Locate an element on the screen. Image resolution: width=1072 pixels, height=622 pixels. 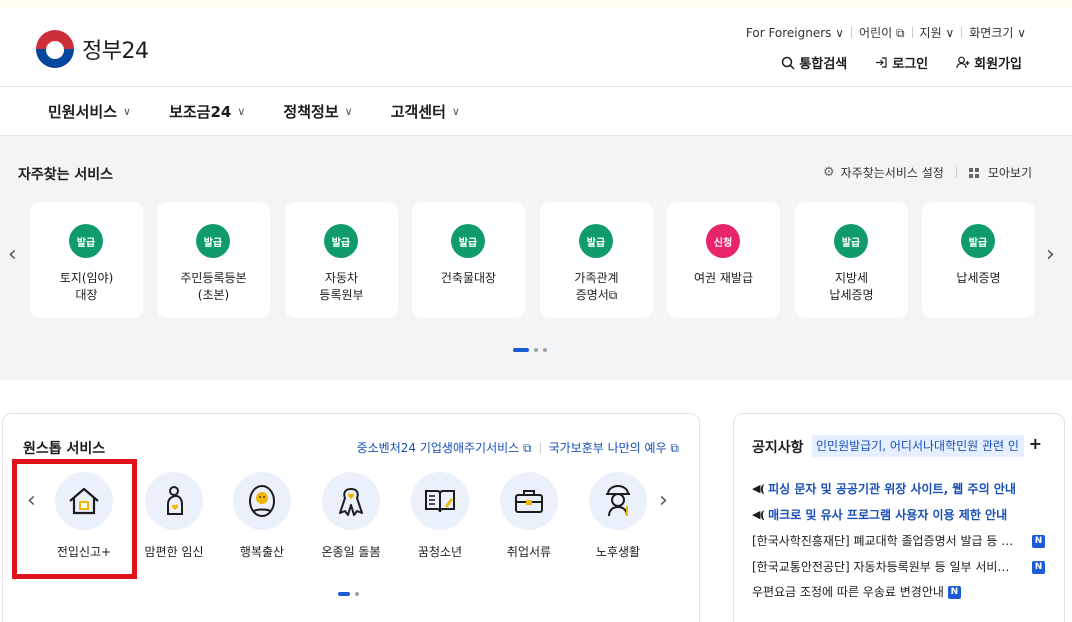
card-label: 건축물대장 is located at coordinates (468, 278).